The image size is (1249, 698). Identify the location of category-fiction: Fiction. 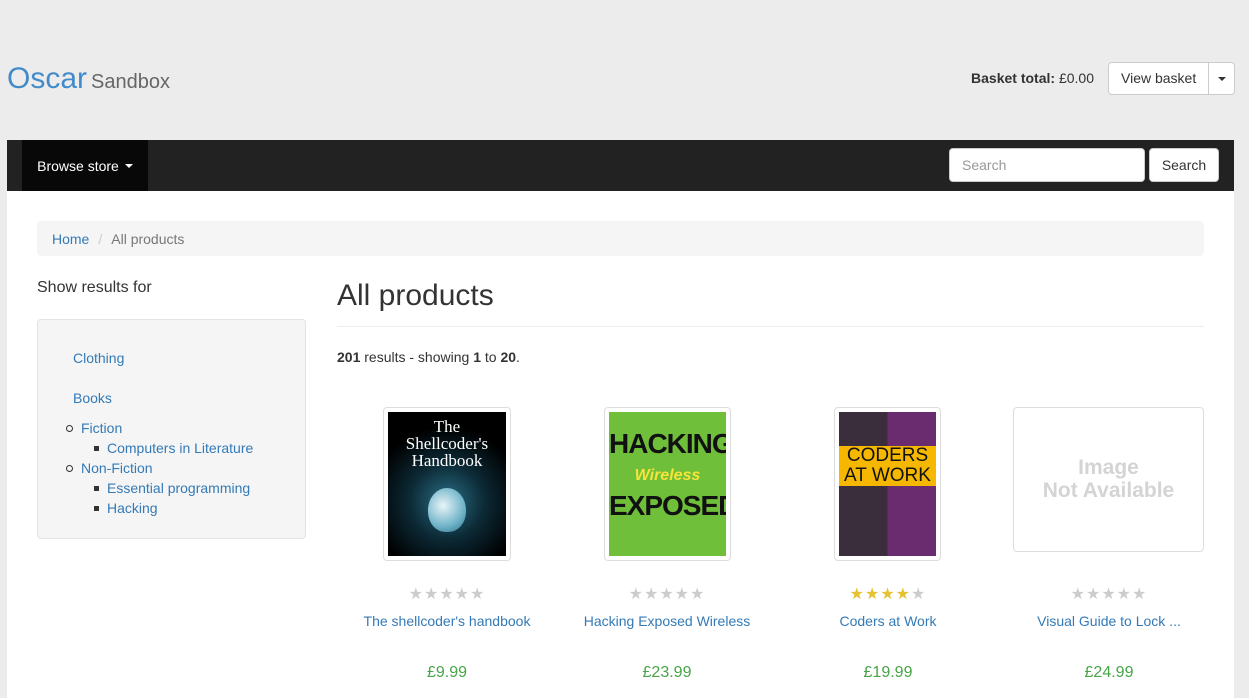
(101, 428).